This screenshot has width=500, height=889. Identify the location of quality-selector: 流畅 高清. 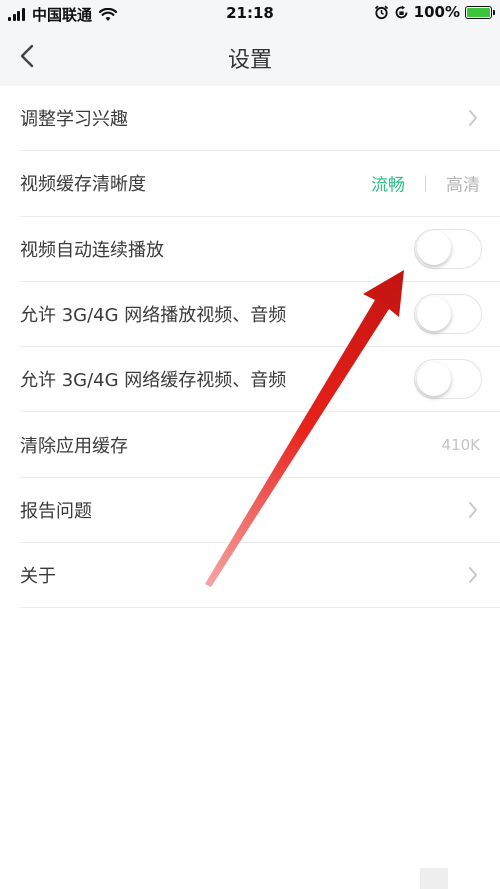
(425, 183).